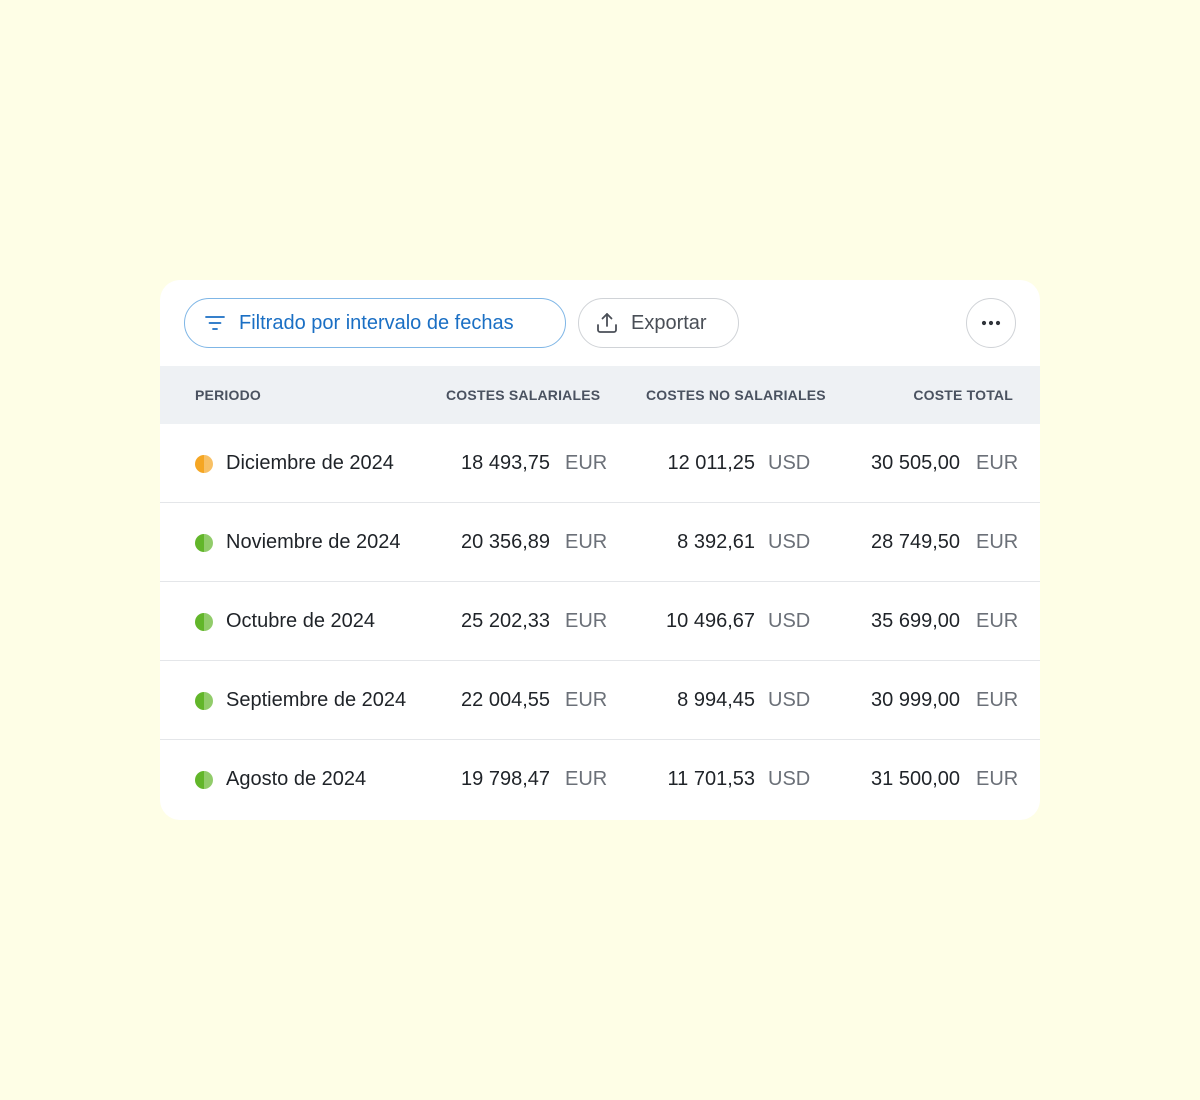  I want to click on total-amount: 31 500,00, so click(915, 779).